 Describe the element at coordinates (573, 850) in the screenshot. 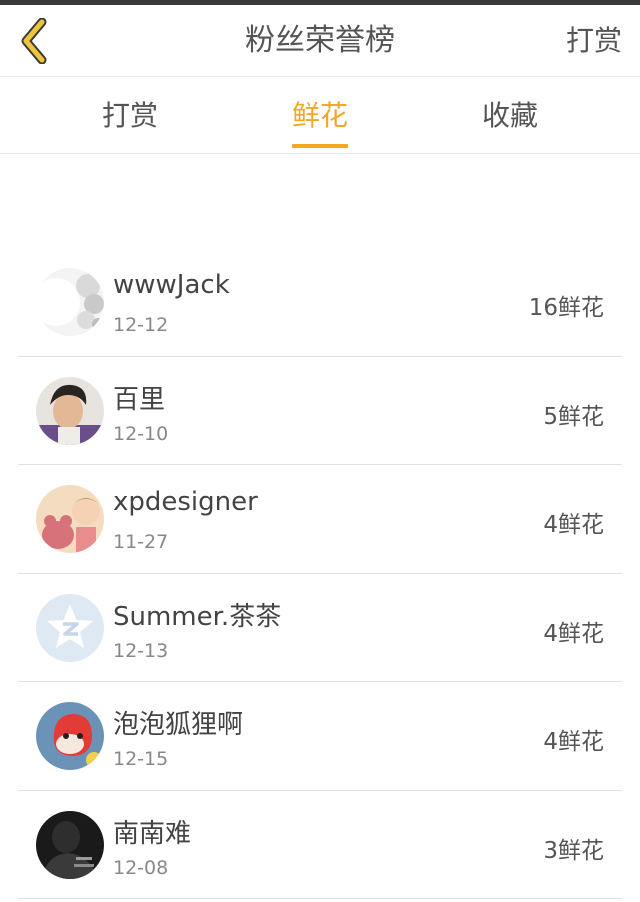

I see `flower-count: 3鲜花` at that location.